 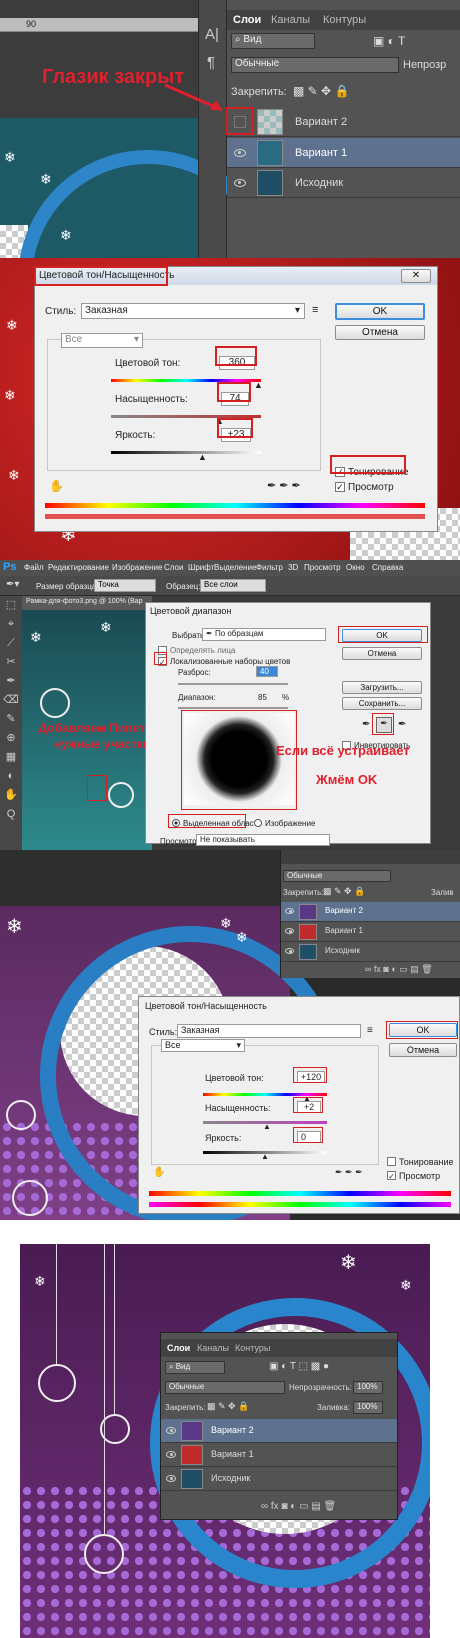 I want to click on opacity-input: 100%, so click(x=368, y=1387).